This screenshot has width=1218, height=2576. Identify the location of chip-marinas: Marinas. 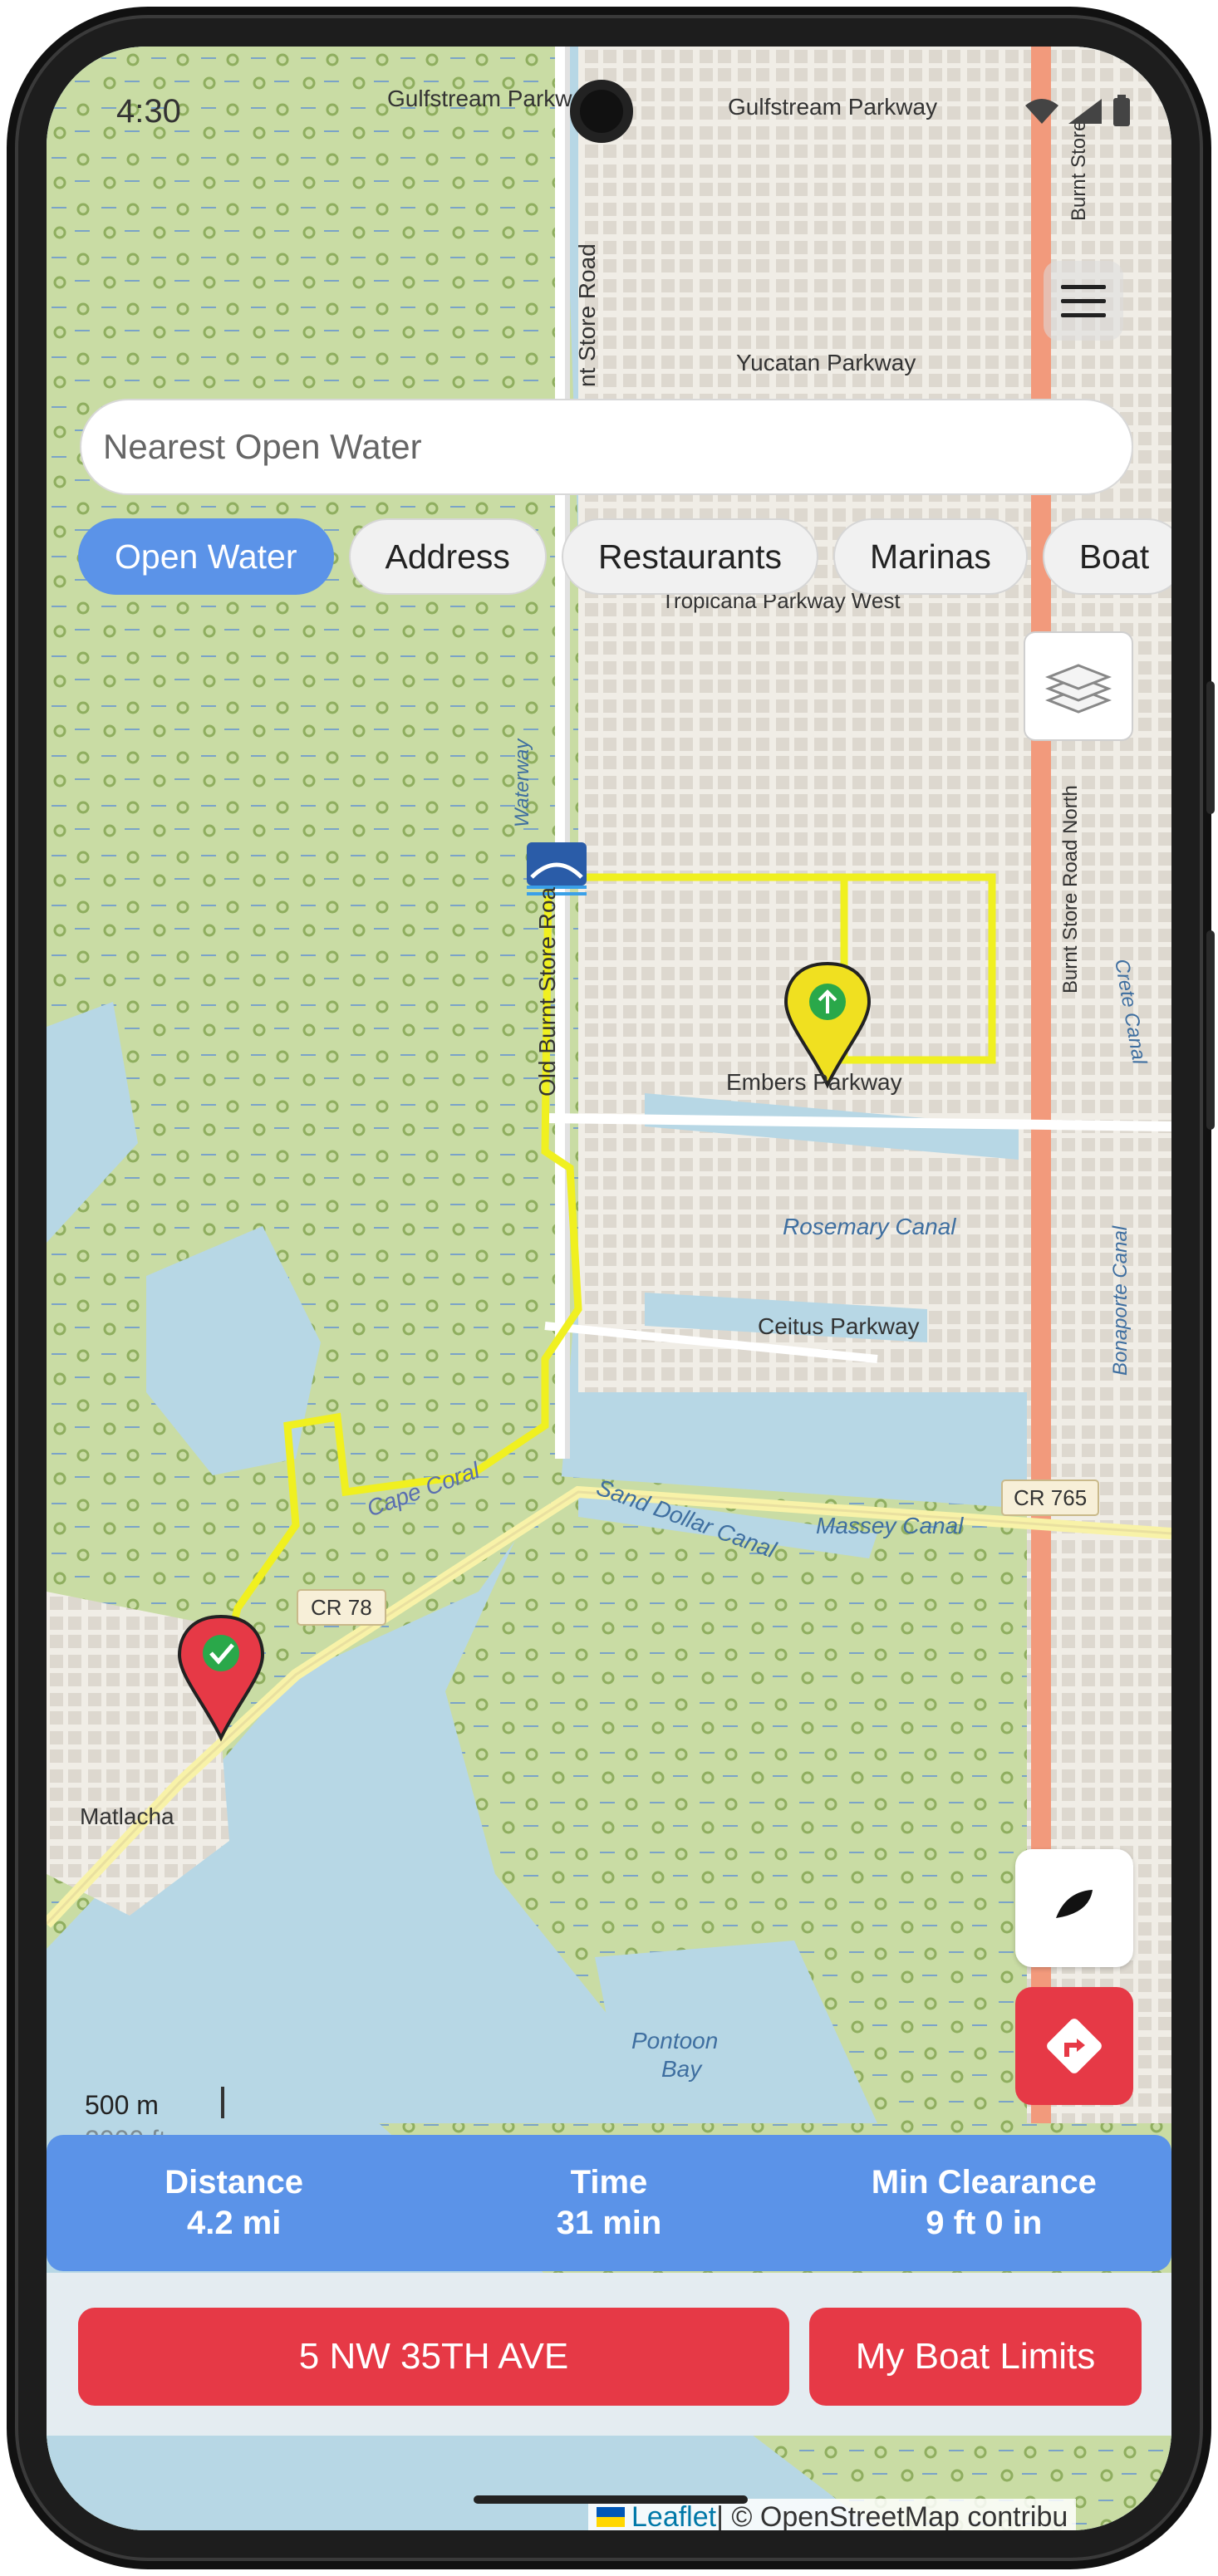
(931, 556).